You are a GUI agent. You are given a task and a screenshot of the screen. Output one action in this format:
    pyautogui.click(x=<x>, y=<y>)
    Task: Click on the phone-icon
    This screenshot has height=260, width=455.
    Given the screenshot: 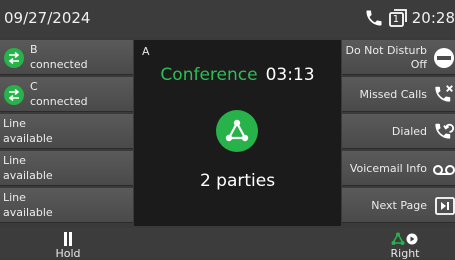 What is the action you would take?
    pyautogui.click(x=374, y=18)
    